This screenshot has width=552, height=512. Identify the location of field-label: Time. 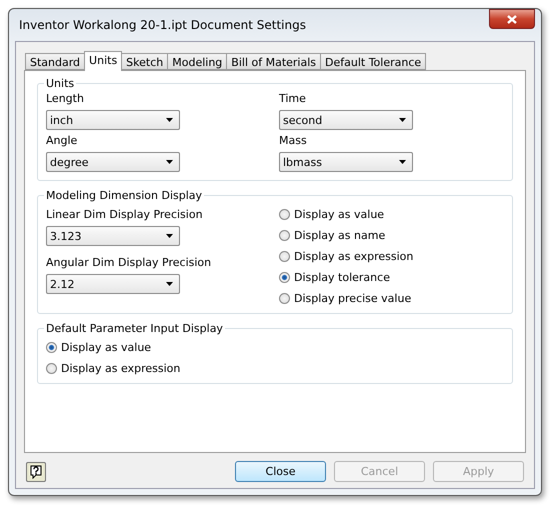
(293, 98).